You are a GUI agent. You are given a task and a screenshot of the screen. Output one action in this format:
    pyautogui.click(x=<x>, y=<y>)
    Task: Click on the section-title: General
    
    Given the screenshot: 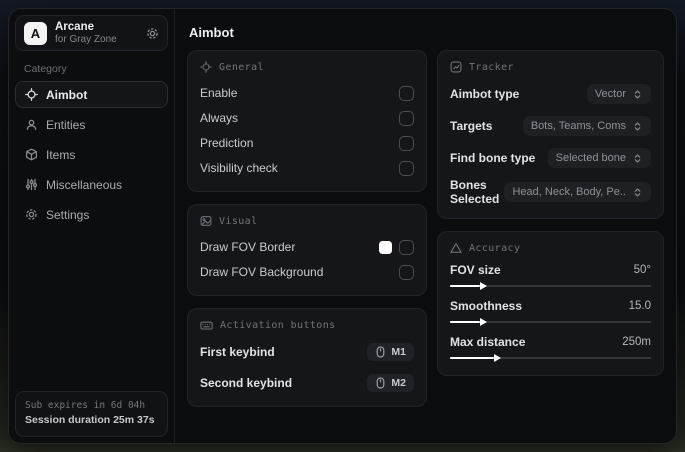 What is the action you would take?
    pyautogui.click(x=241, y=67)
    